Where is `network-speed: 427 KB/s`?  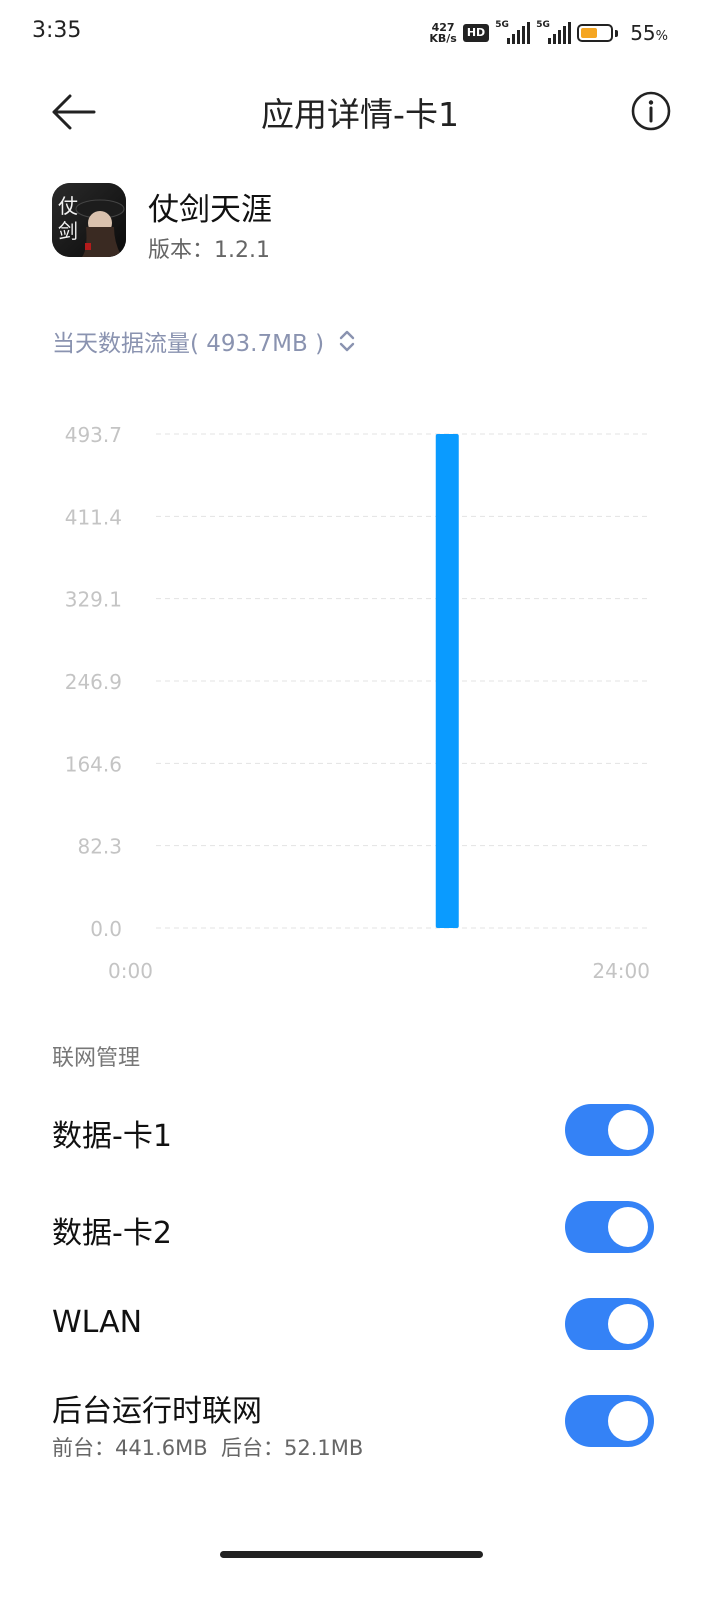 network-speed: 427 KB/s is located at coordinates (442, 33).